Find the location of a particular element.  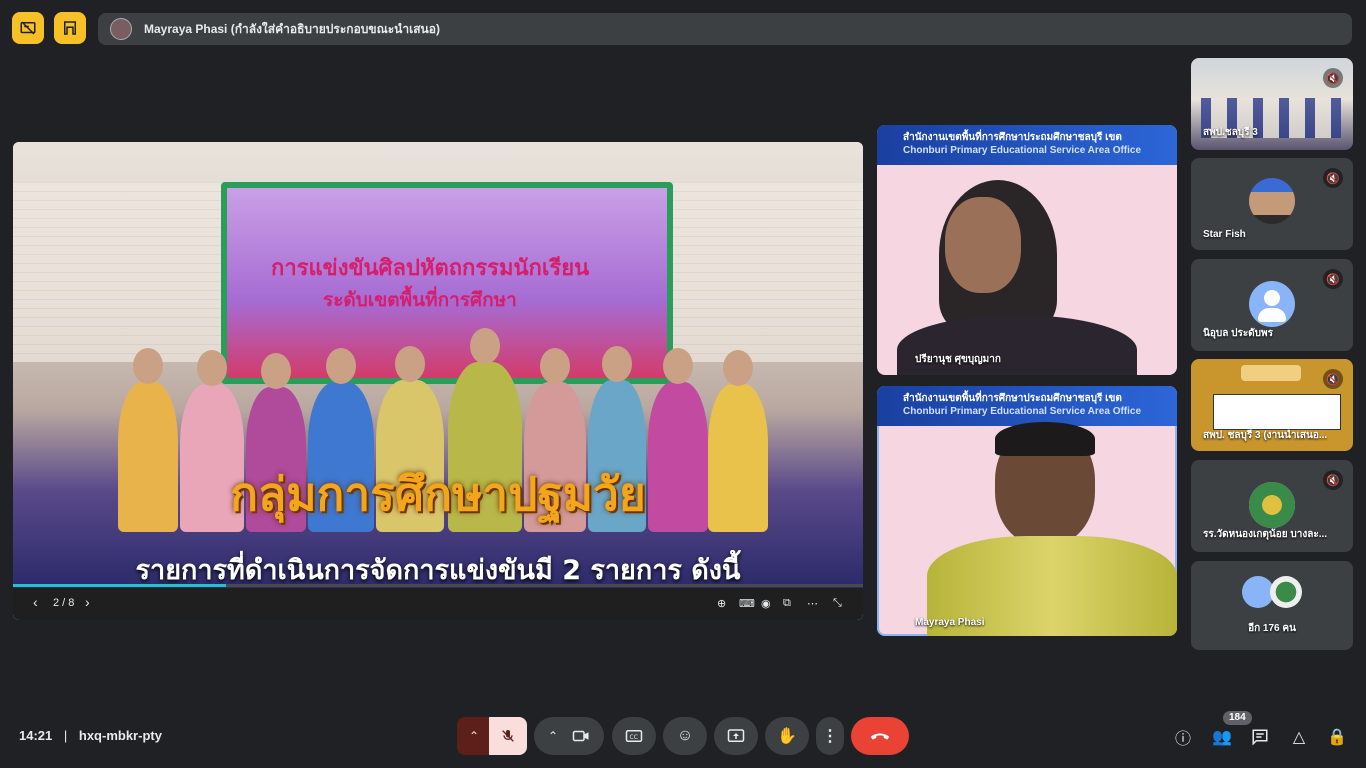

present-screen-button is located at coordinates (736, 736).